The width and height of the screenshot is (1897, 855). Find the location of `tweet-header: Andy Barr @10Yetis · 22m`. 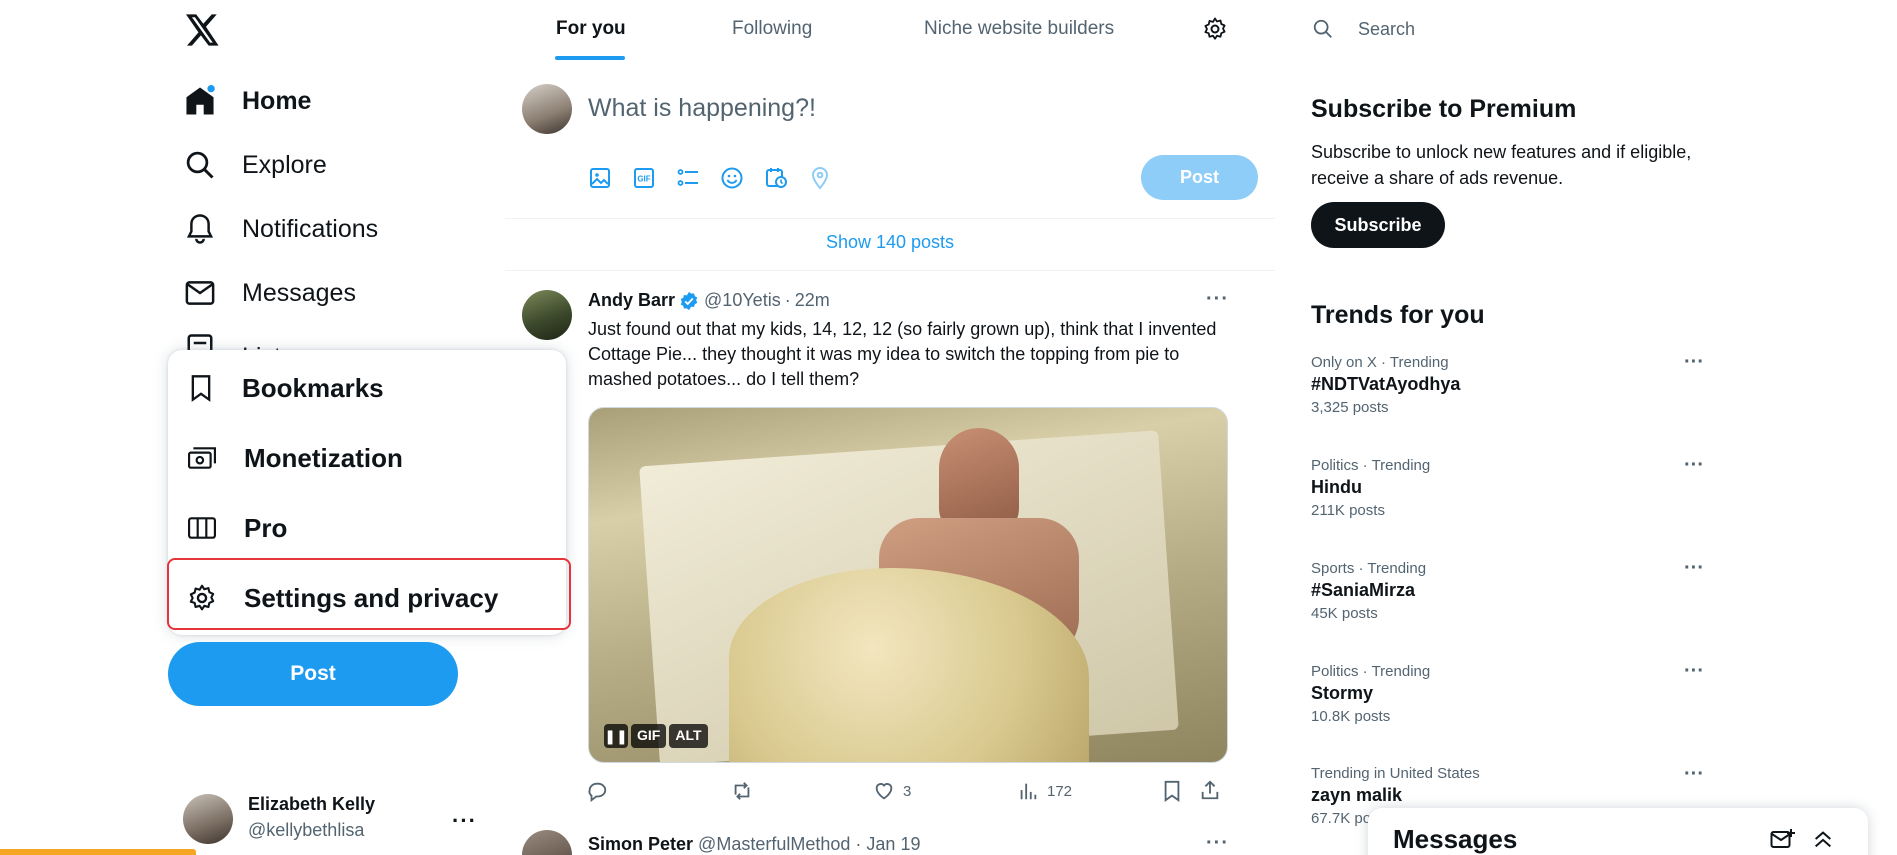

tweet-header: Andy Barr @10Yetis · 22m is located at coordinates (709, 300).